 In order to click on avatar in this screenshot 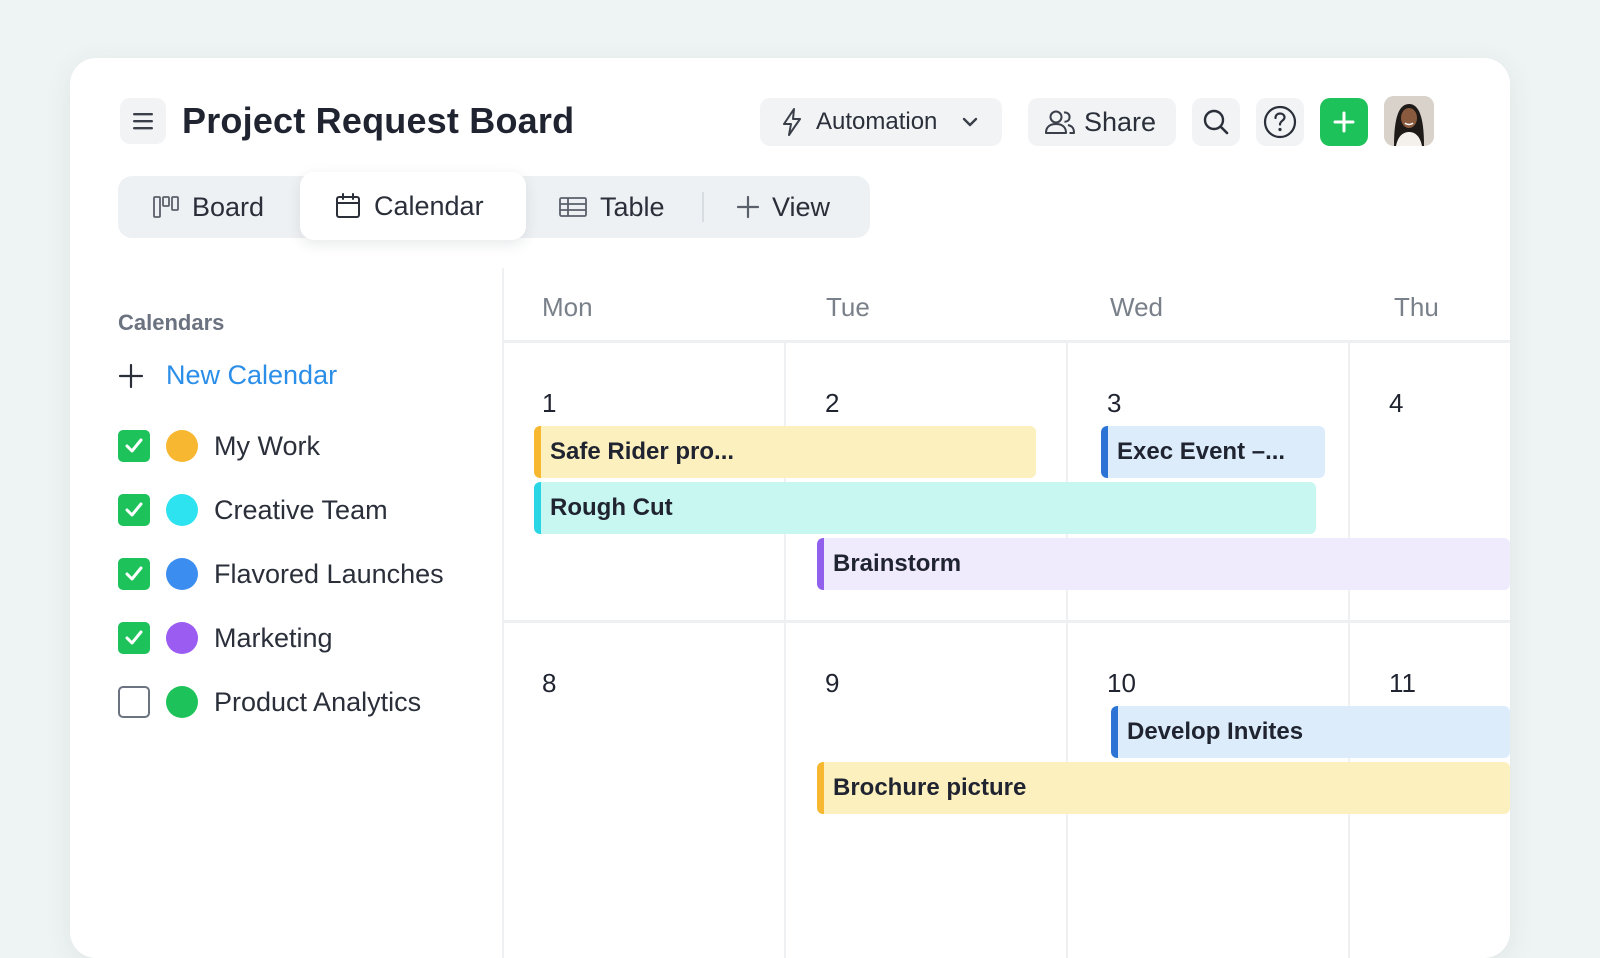, I will do `click(1409, 121)`.